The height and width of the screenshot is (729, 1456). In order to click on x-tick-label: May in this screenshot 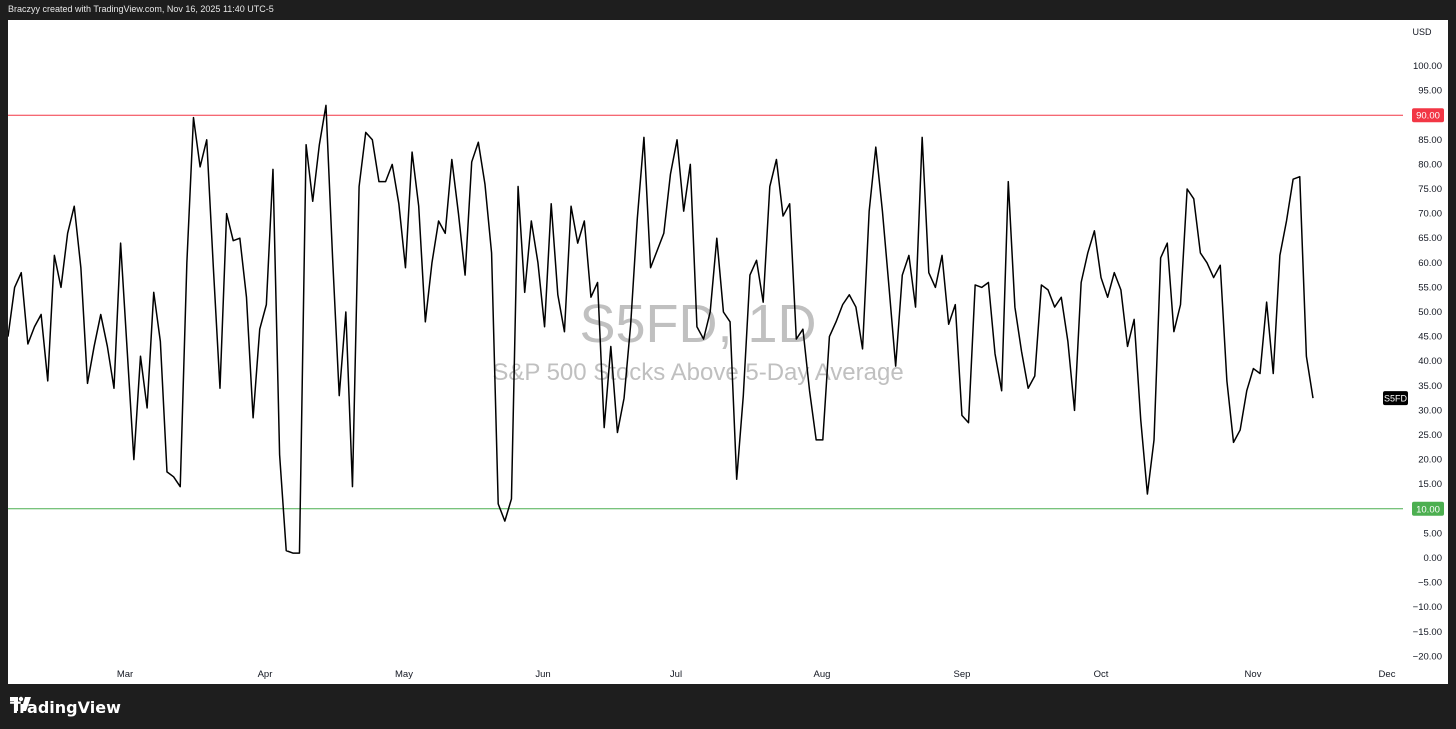, I will do `click(404, 674)`.